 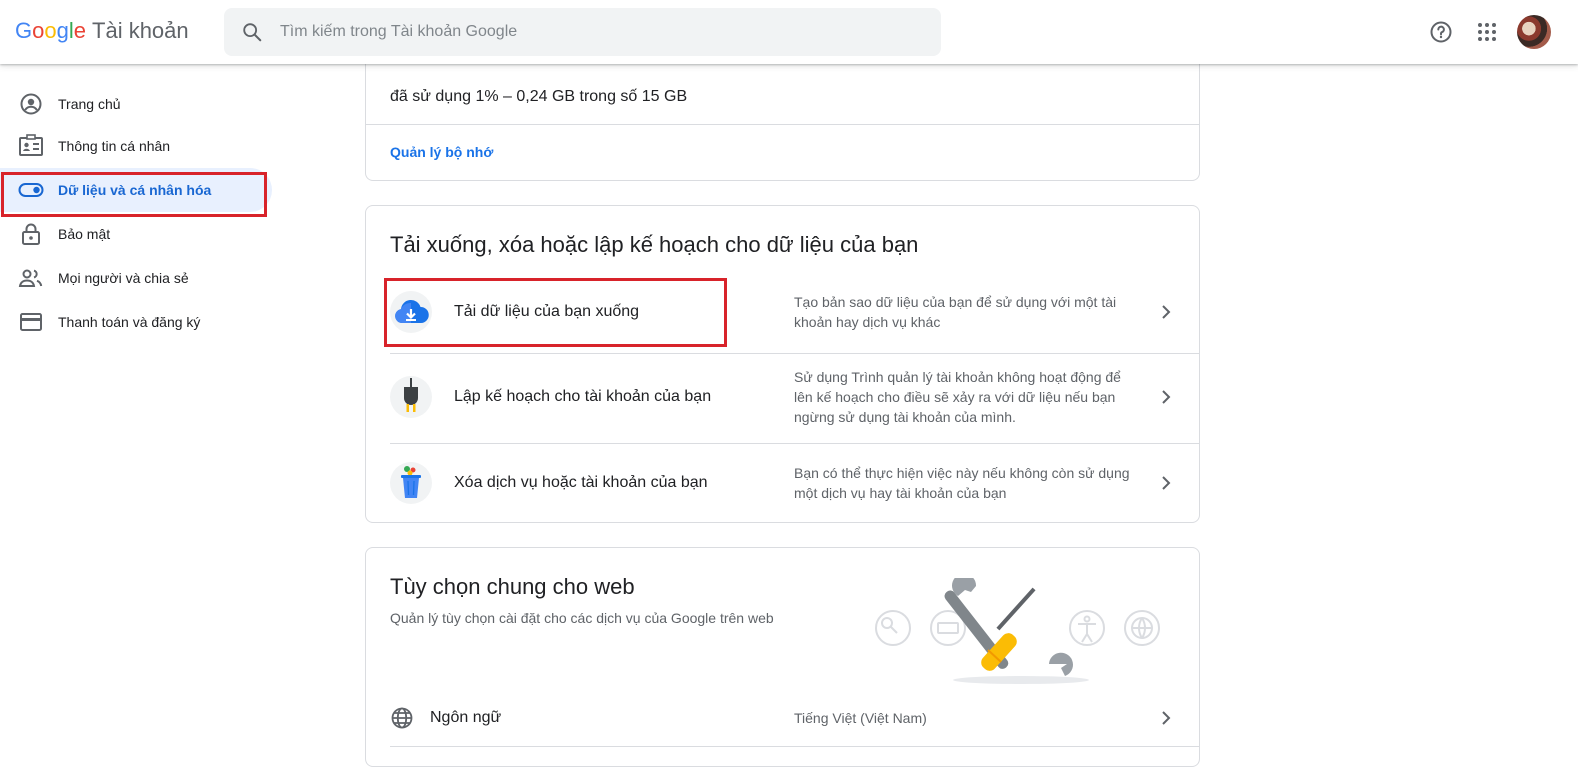 I want to click on globe-icon, so click(x=402, y=718).